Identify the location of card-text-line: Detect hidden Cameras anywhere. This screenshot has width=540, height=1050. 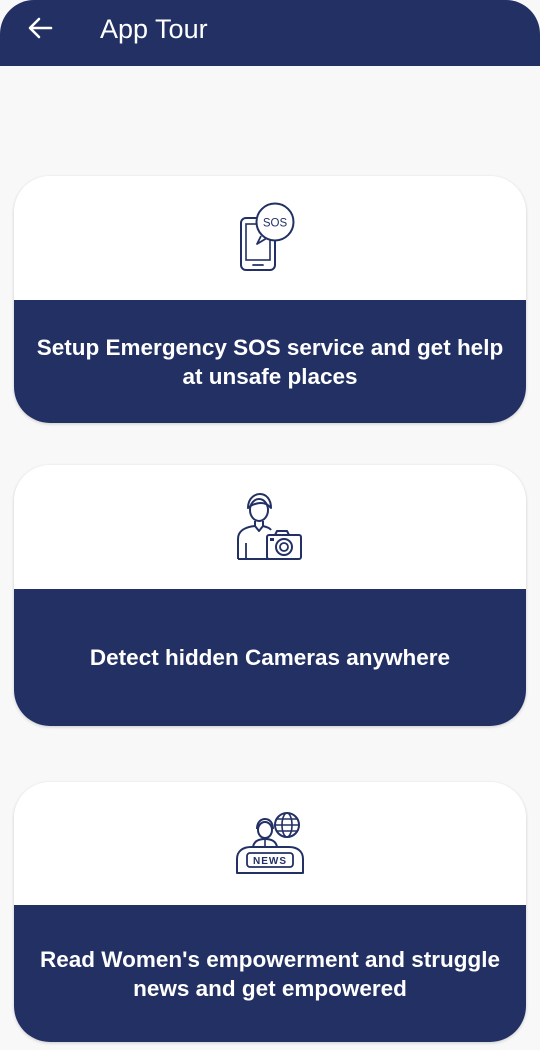
(270, 657).